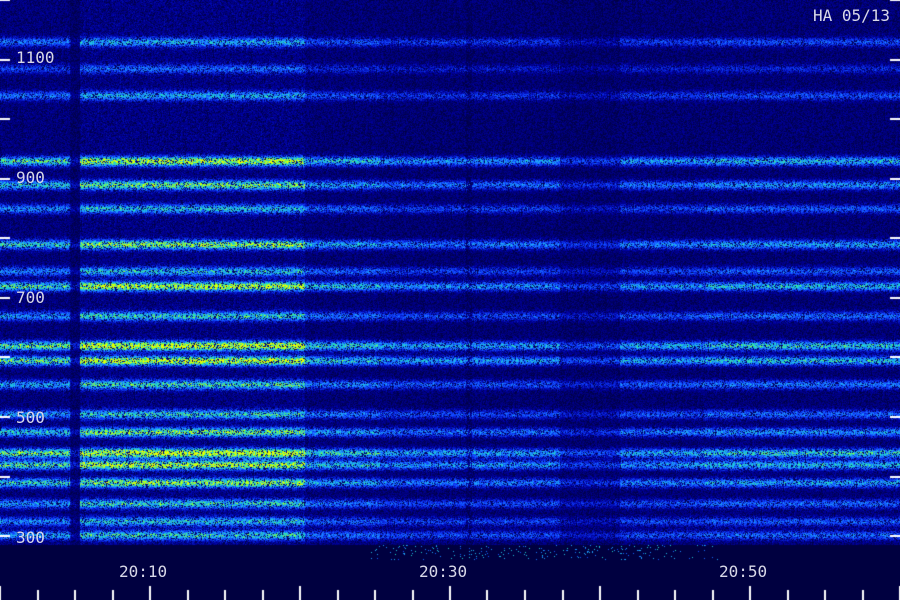 Image resolution: width=900 pixels, height=600 pixels. I want to click on y-tick-label-300: 300, so click(30, 537).